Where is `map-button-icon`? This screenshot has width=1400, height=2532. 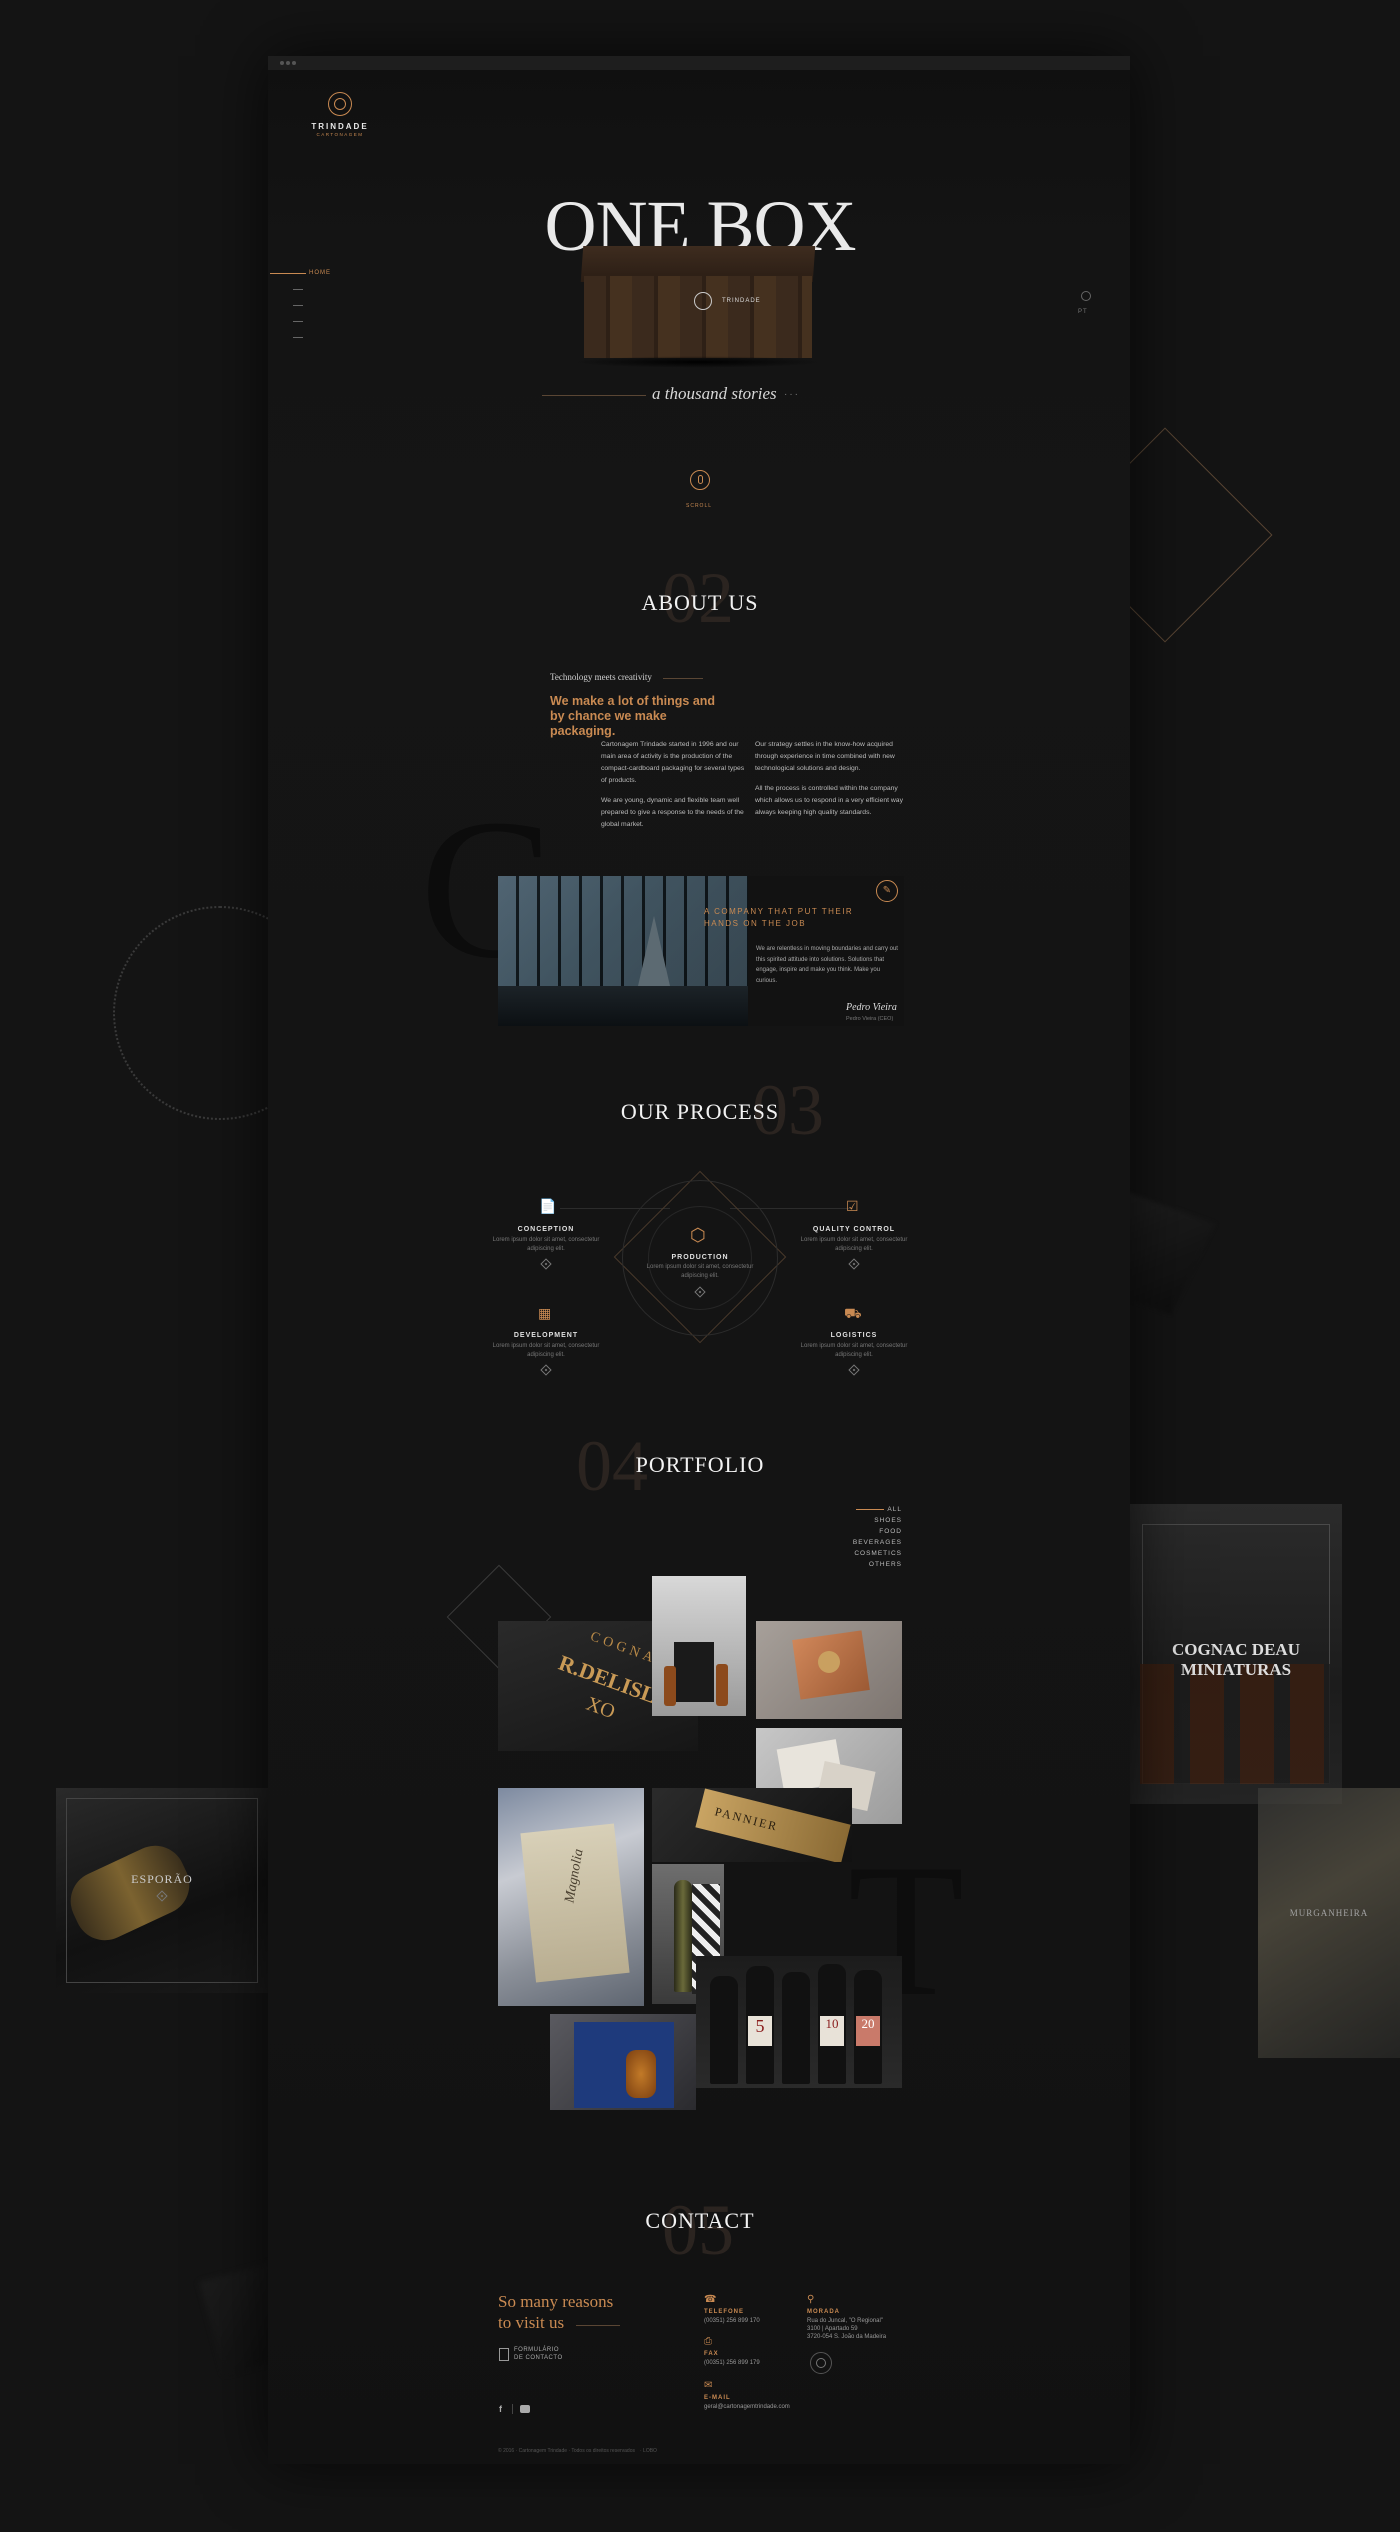
map-button-icon is located at coordinates (821, 2363).